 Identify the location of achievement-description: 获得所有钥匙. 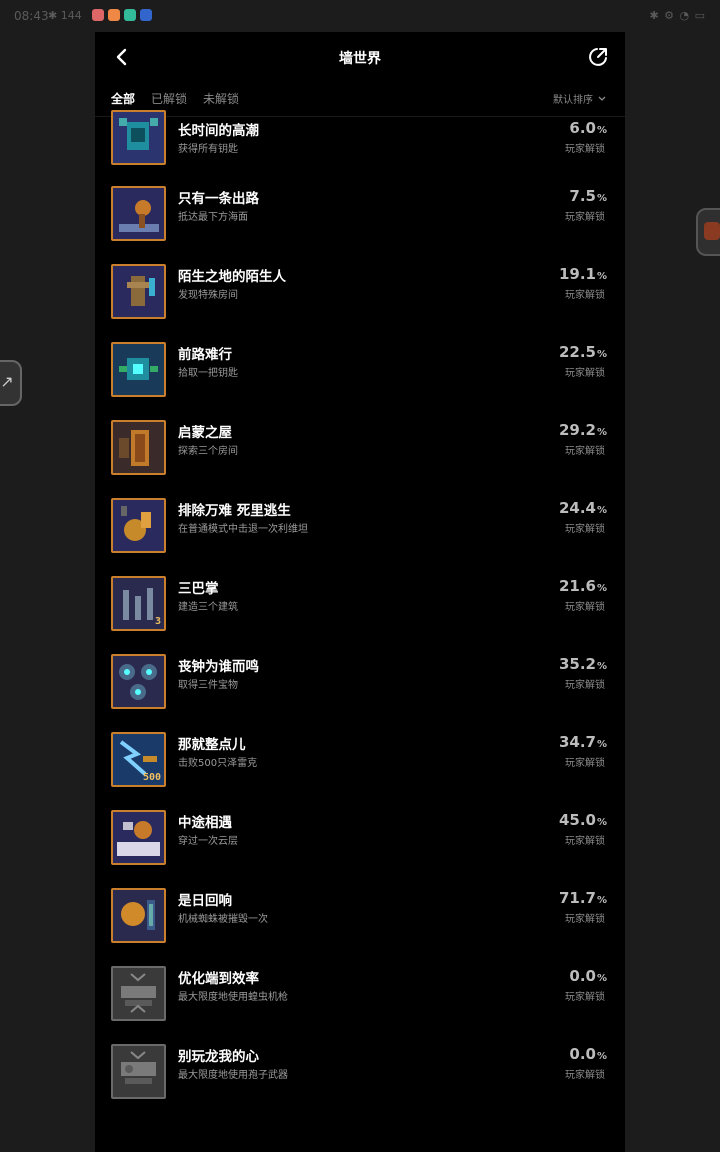
(208, 149).